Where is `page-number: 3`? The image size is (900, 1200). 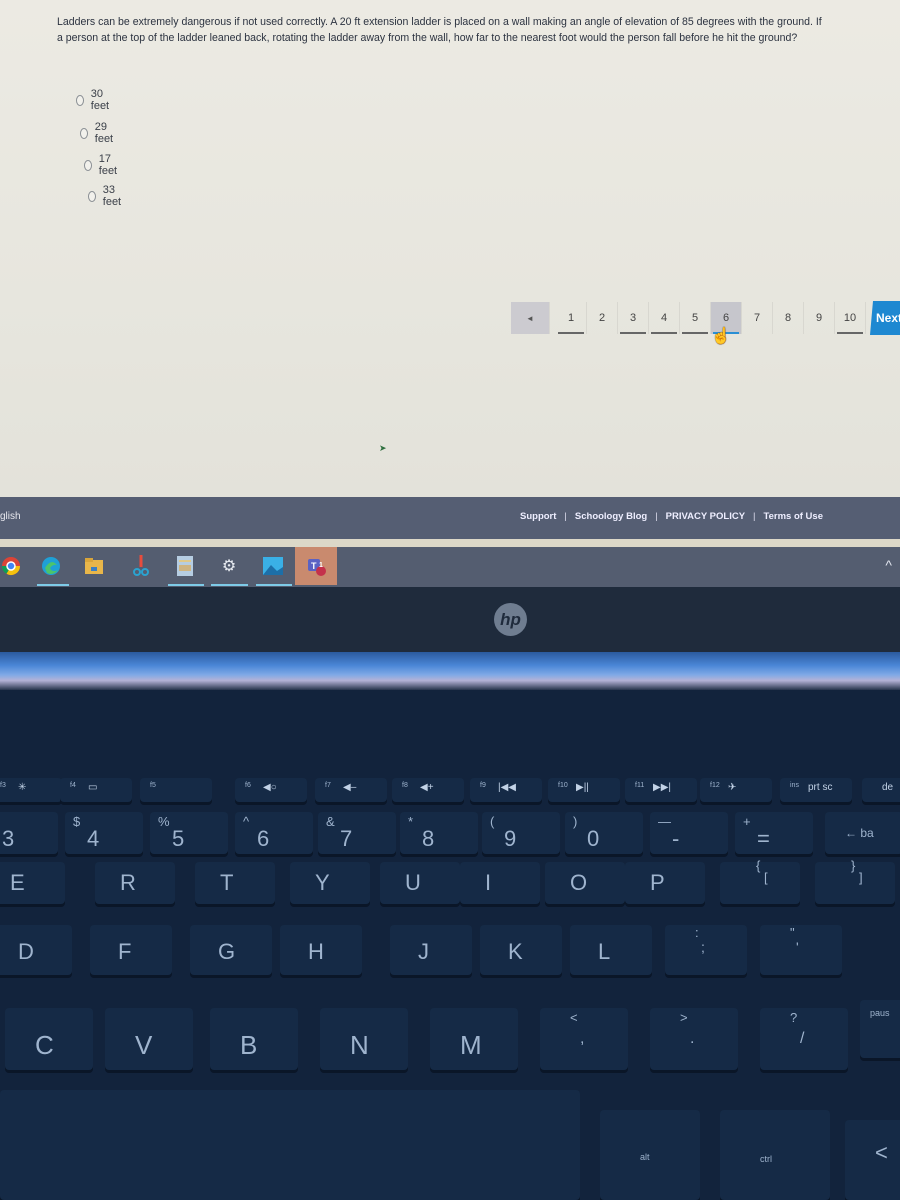
page-number: 3 is located at coordinates (633, 318).